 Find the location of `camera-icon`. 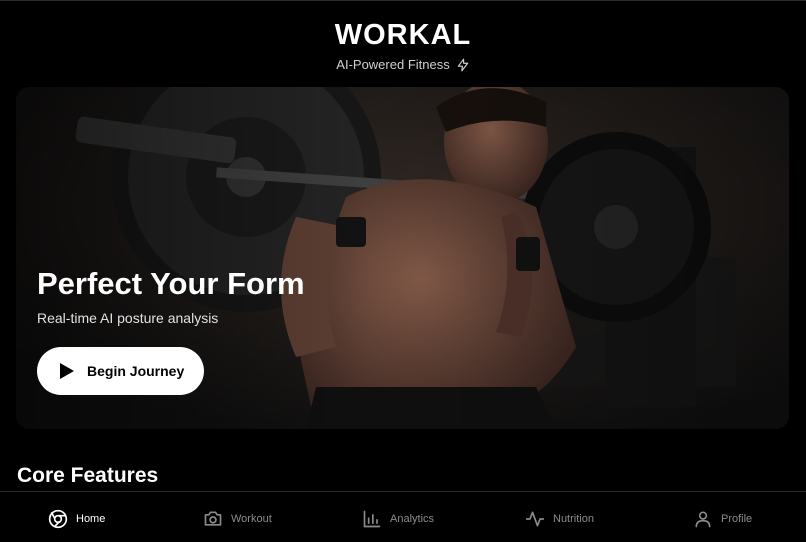

camera-icon is located at coordinates (213, 518).